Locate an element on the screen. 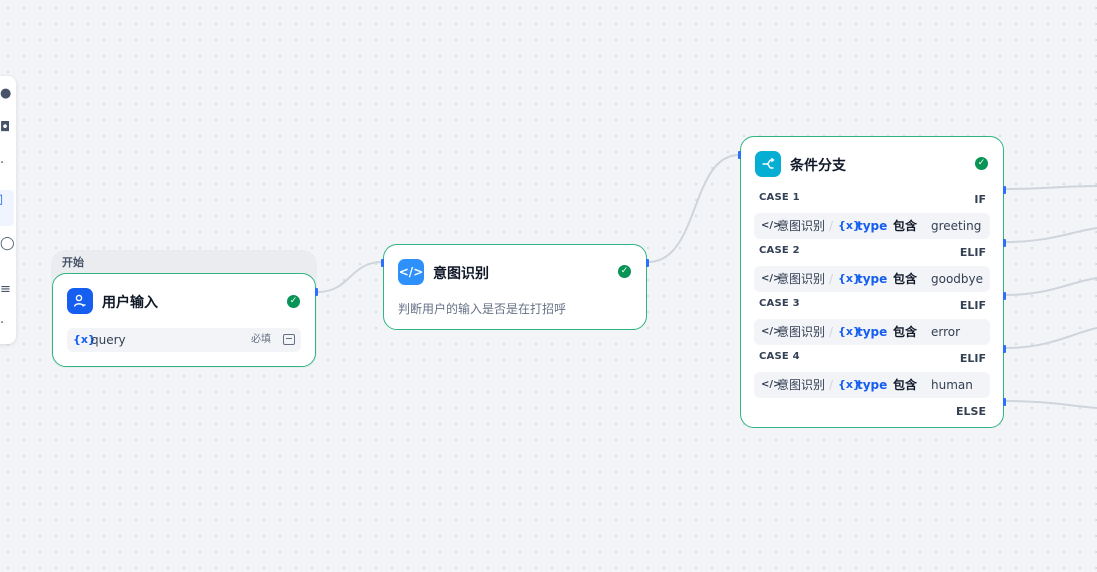  case-3-keyword: ELIF is located at coordinates (972, 305).